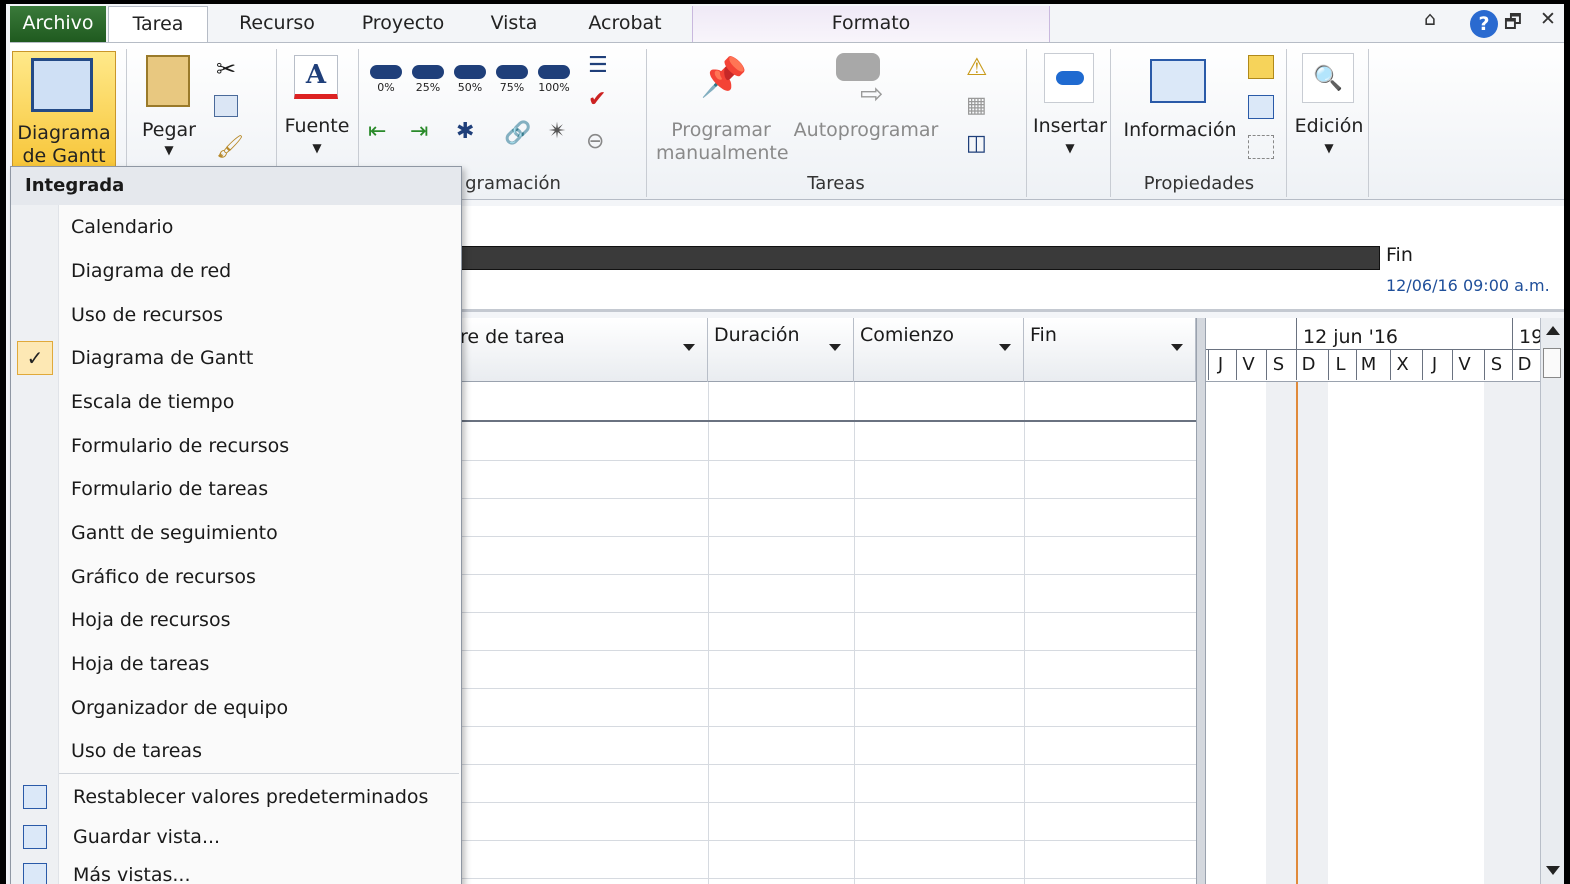 Image resolution: width=1570 pixels, height=884 pixels. I want to click on current-date-line, so click(1297, 633).